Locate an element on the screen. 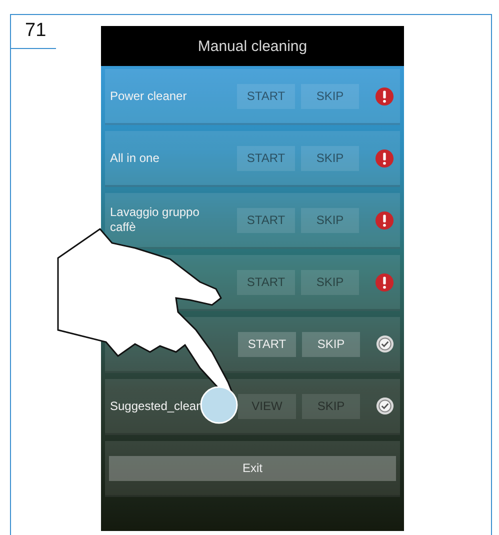 The image size is (499, 535). action-button: SKIP is located at coordinates (331, 344).